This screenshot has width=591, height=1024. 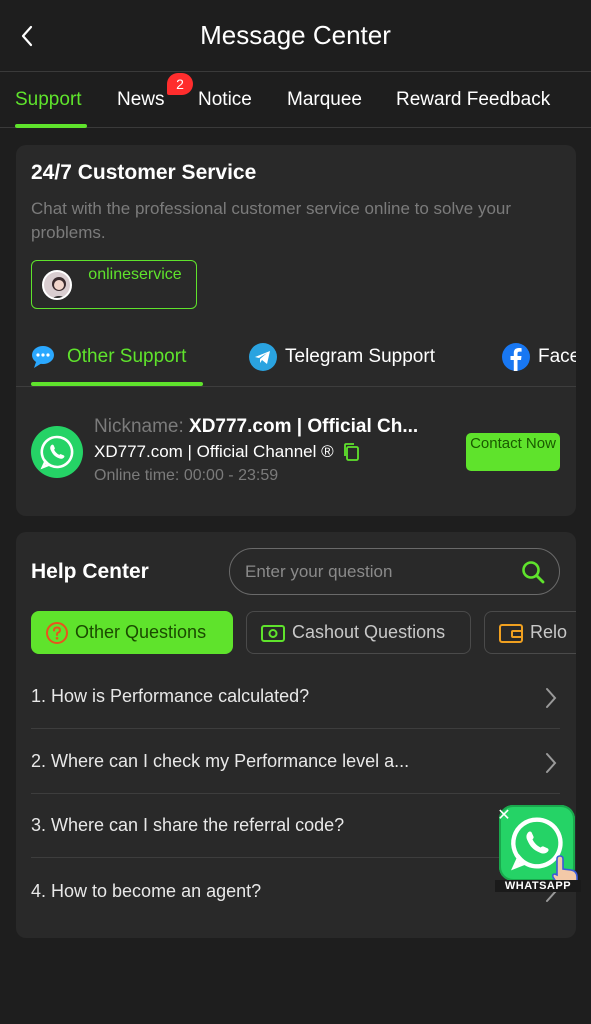 What do you see at coordinates (549, 632) in the screenshot?
I see `category-relo-label: Relo` at bounding box center [549, 632].